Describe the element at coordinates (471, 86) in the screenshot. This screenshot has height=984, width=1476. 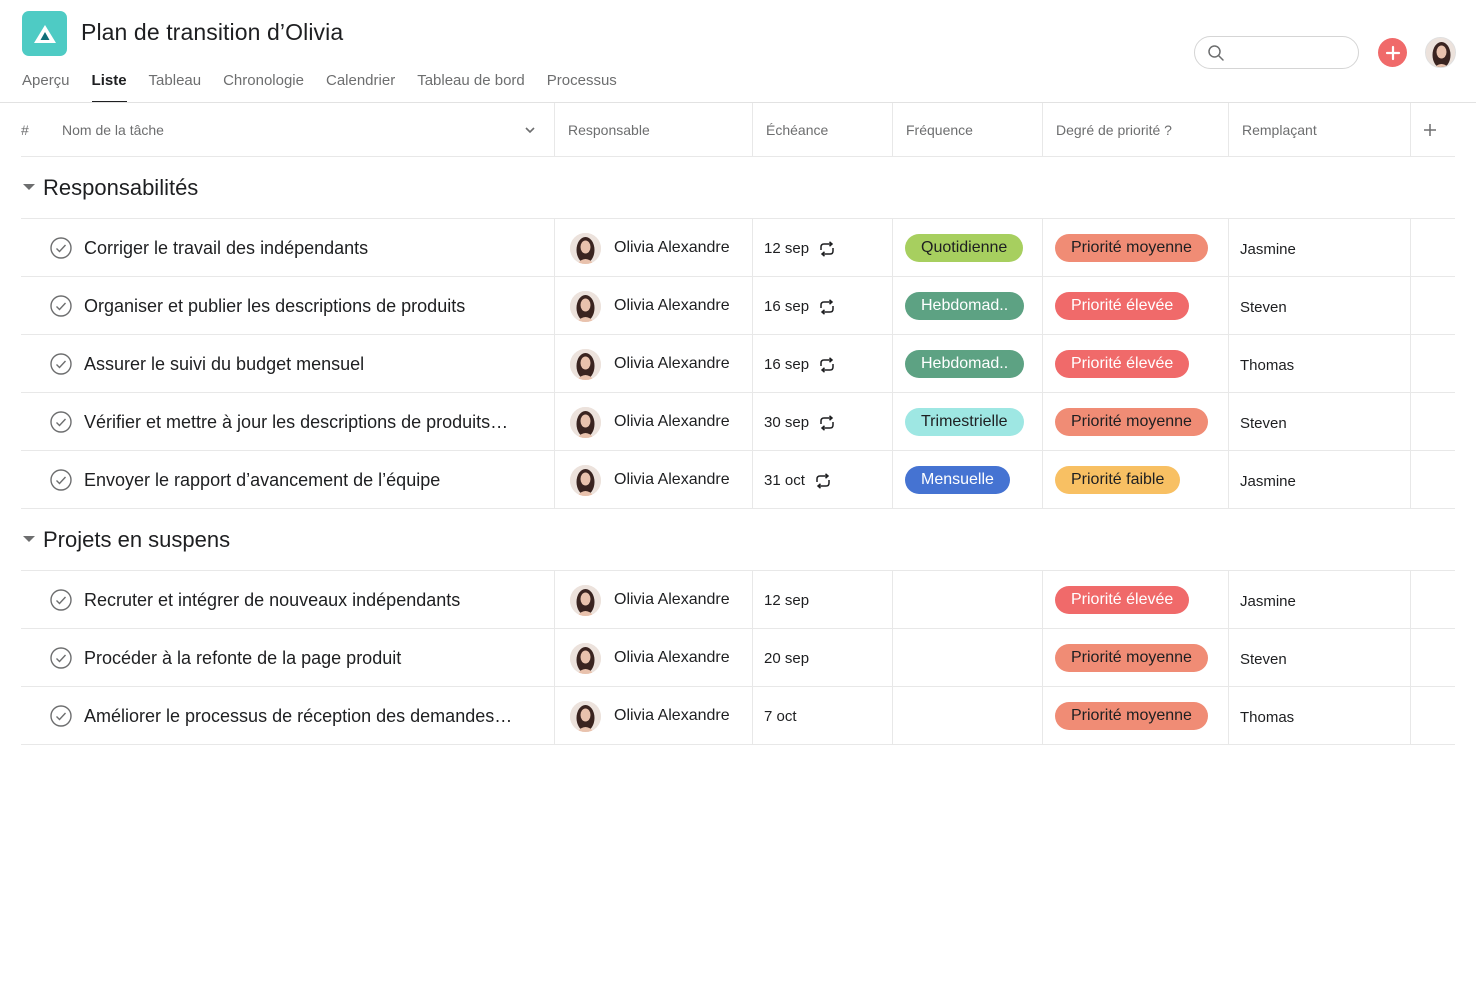
I see `tab-tableau-de-bord: Tableau de bord` at that location.